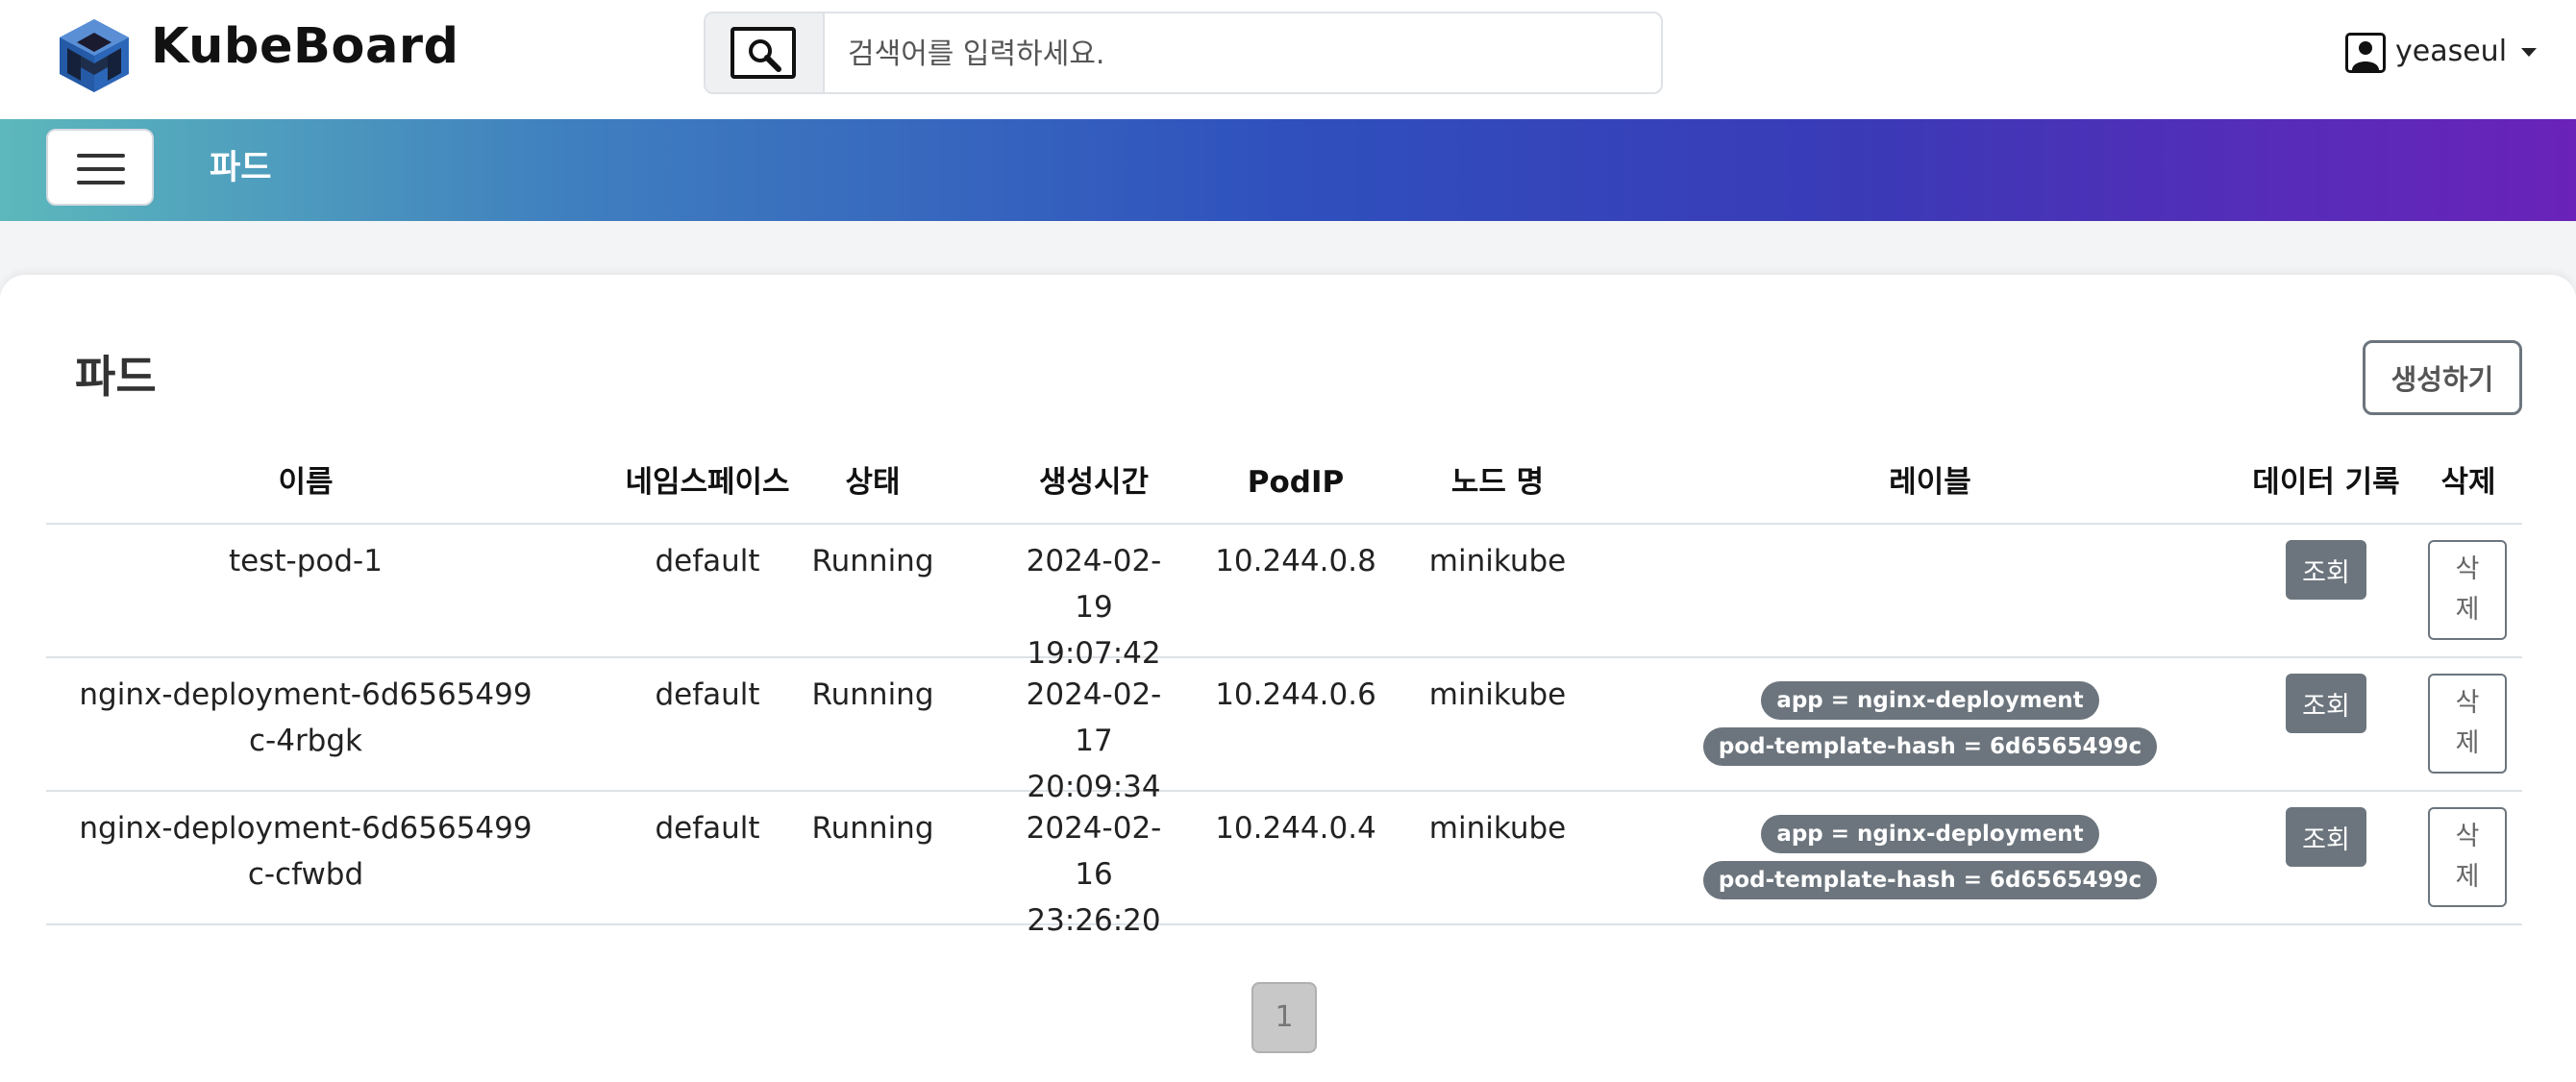 This screenshot has width=2576, height=1082. What do you see at coordinates (306, 852) in the screenshot?
I see `pod-name: nginx-deployment-6d6565499c-cfwbd` at bounding box center [306, 852].